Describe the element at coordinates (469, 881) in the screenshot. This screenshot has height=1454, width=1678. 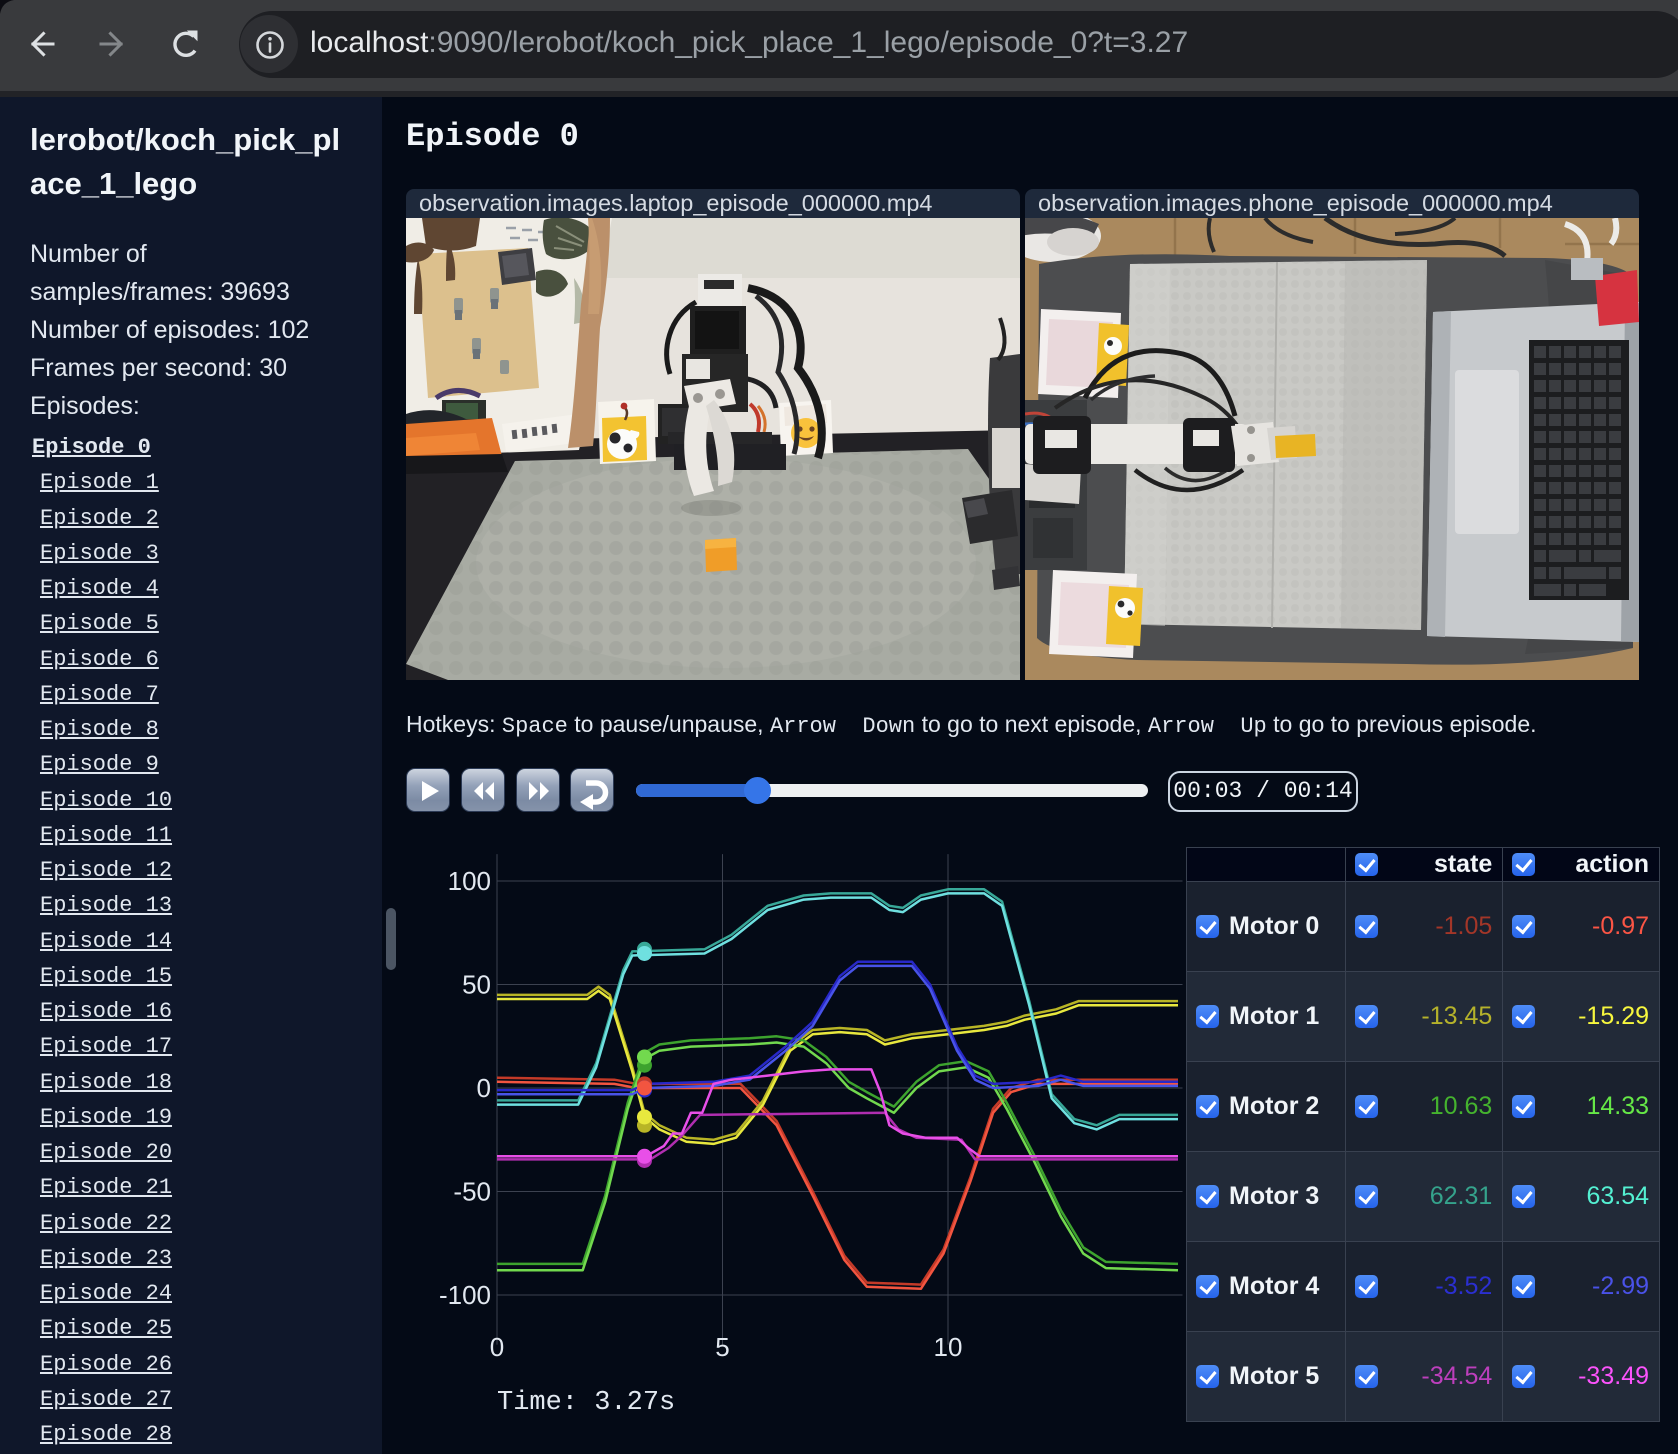
I see `svg-text: 100` at that location.